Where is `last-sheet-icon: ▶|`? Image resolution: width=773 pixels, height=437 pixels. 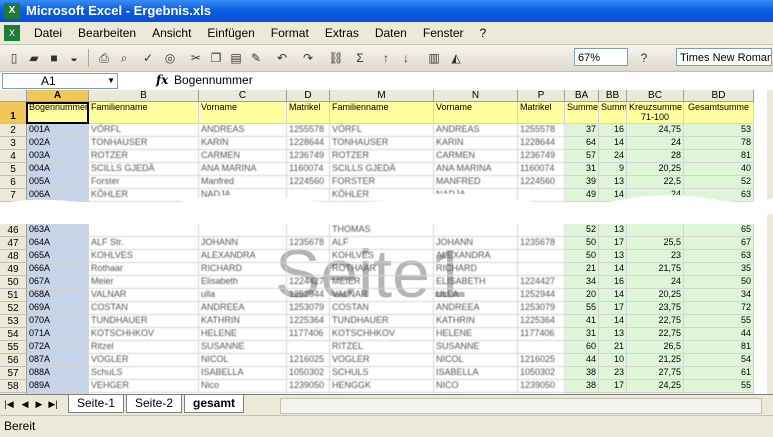 last-sheet-icon: ▶| is located at coordinates (53, 404).